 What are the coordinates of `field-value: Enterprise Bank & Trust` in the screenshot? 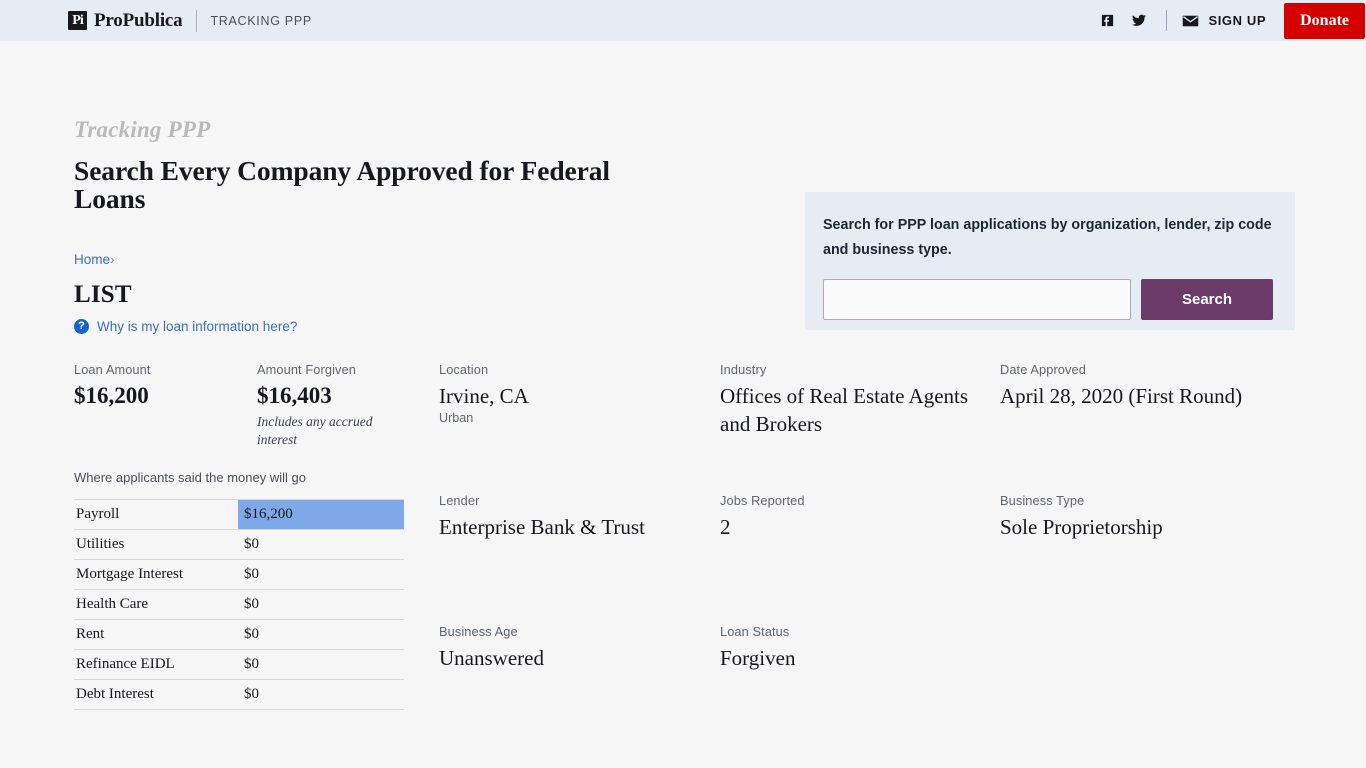 It's located at (542, 527).